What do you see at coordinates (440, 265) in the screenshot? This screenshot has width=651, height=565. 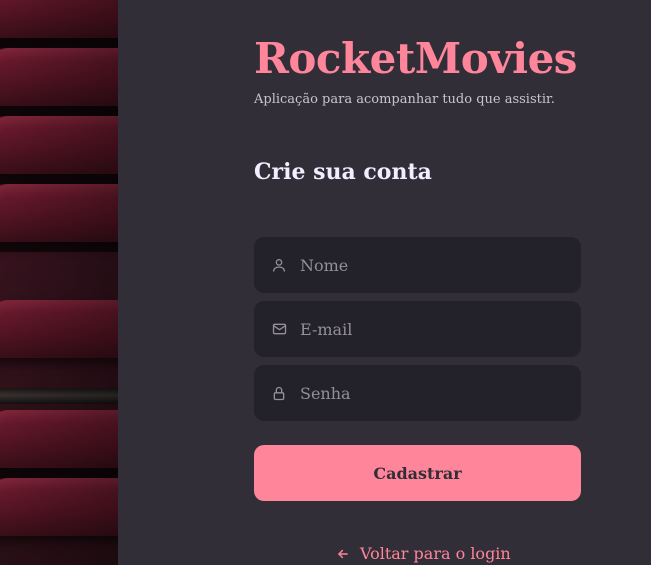 I see `name-input` at bounding box center [440, 265].